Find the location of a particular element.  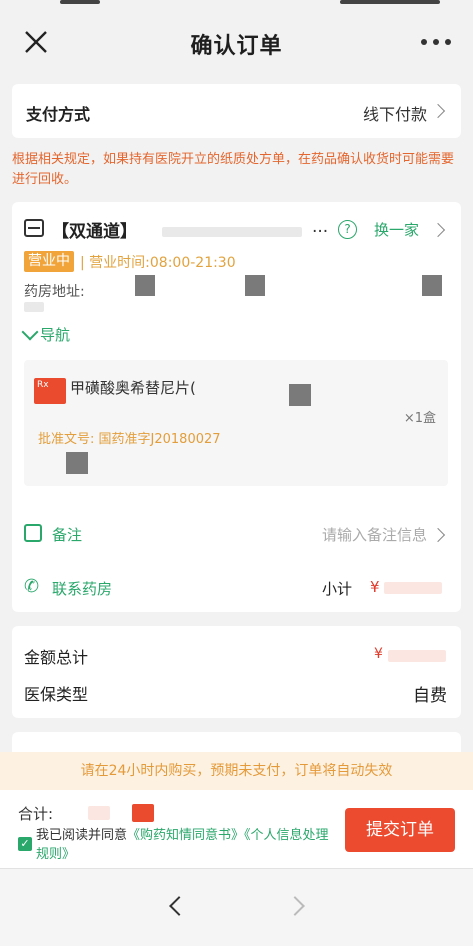

approval-label: 批准文号: is located at coordinates (66, 439).